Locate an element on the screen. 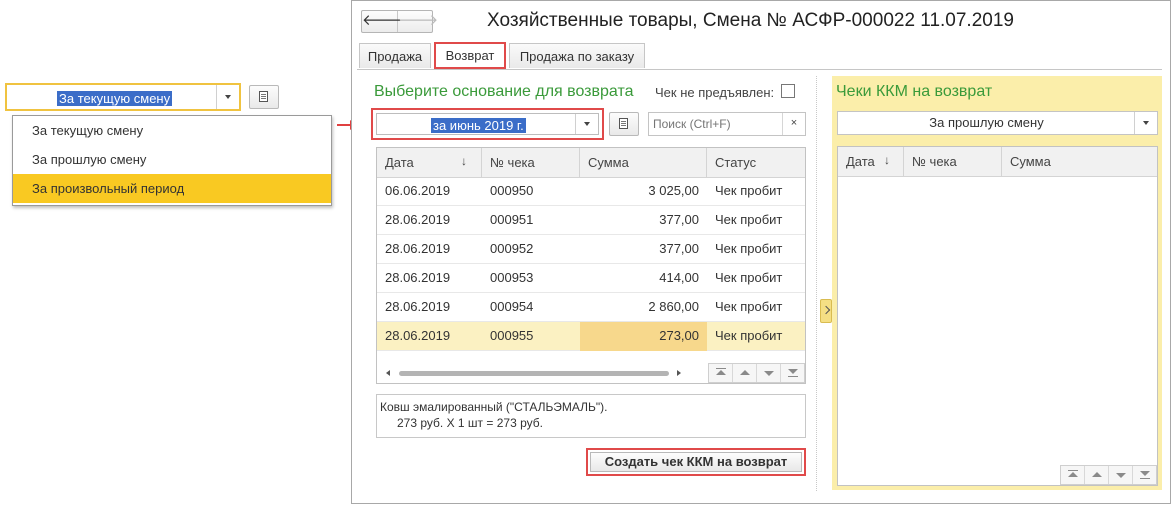 This screenshot has height=506, width=1176. receipt-not-presented-checkbox is located at coordinates (788, 91).